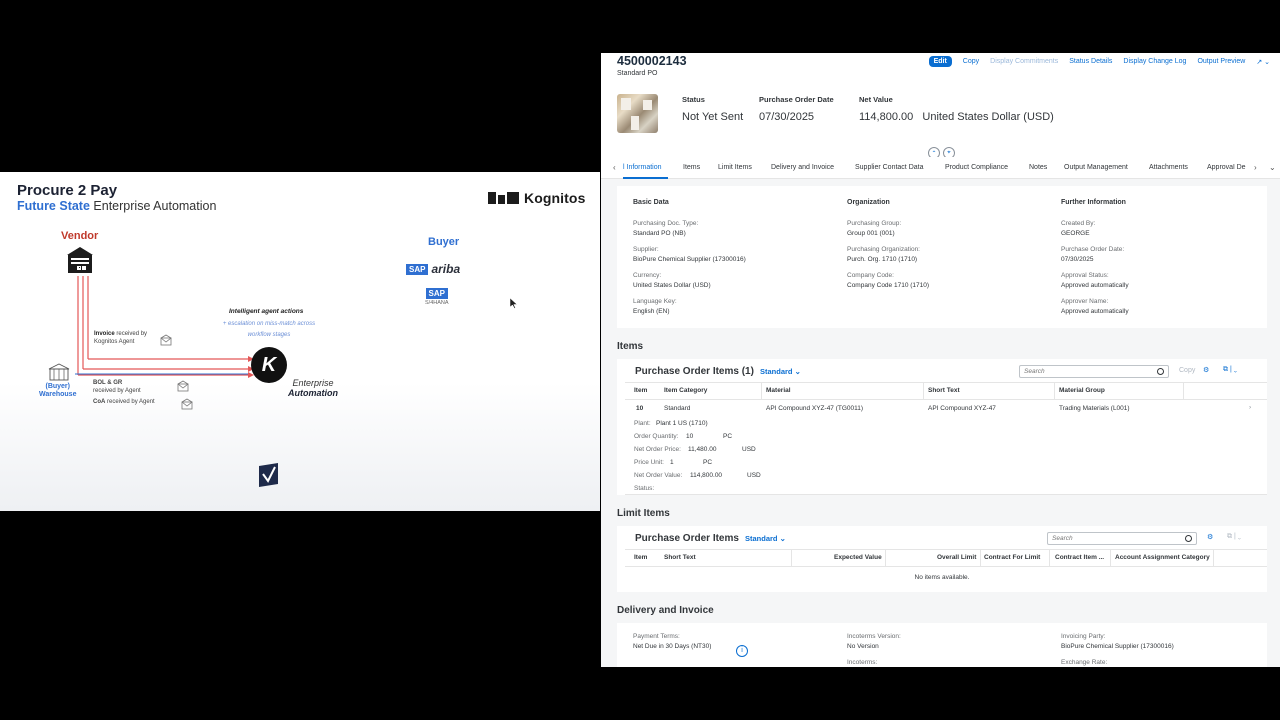  Describe the element at coordinates (640, 408) in the screenshot. I see `row-item: 10` at that location.